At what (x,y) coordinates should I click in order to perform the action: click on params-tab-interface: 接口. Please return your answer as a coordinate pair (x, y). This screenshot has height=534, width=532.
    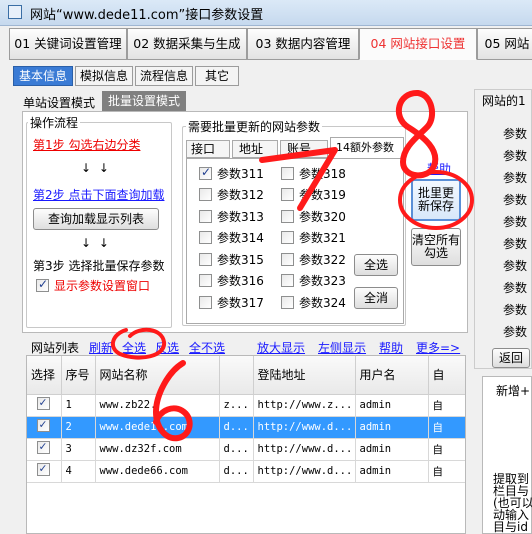
    Looking at the image, I should click on (208, 149).